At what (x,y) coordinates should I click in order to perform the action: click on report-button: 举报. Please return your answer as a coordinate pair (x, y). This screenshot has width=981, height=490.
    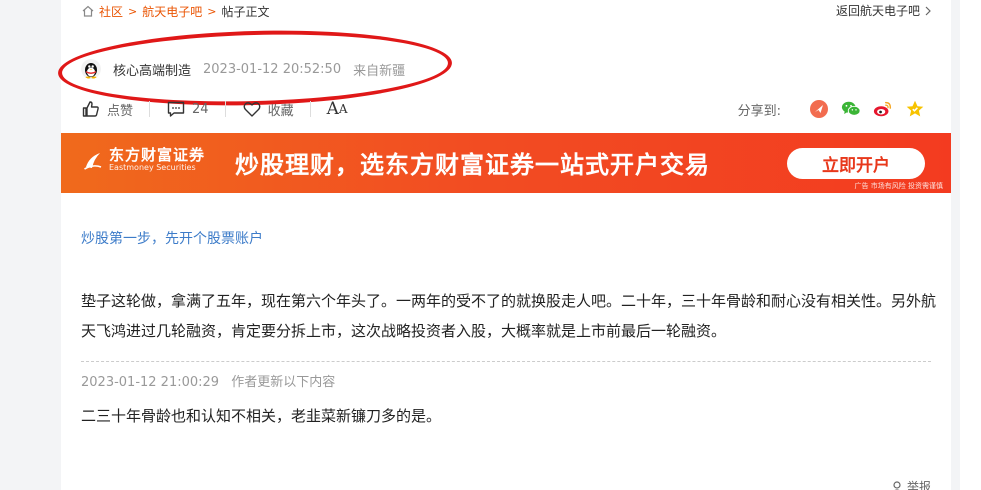
    Looking at the image, I should click on (910, 484).